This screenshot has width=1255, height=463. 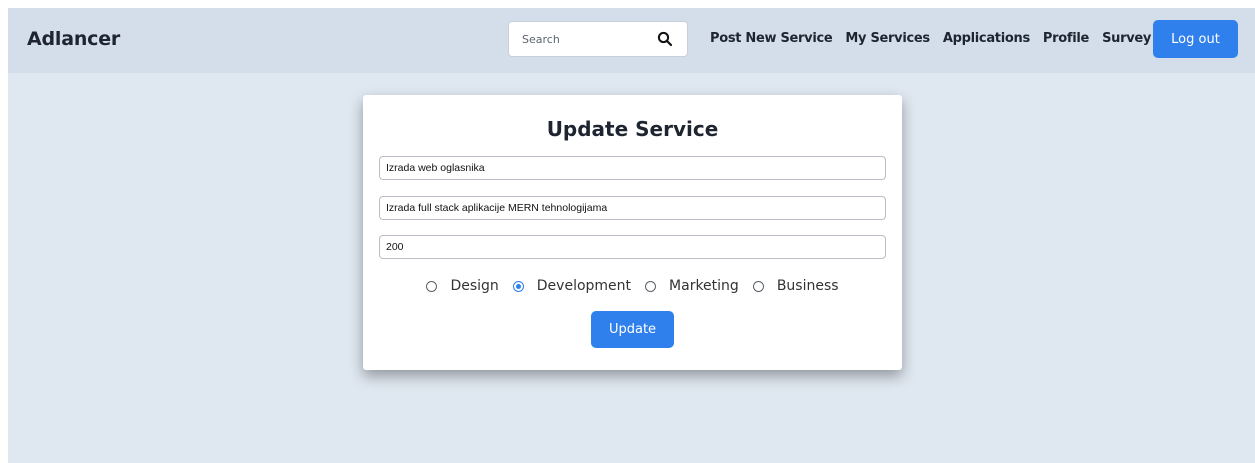 What do you see at coordinates (632, 168) in the screenshot?
I see `service-name-field` at bounding box center [632, 168].